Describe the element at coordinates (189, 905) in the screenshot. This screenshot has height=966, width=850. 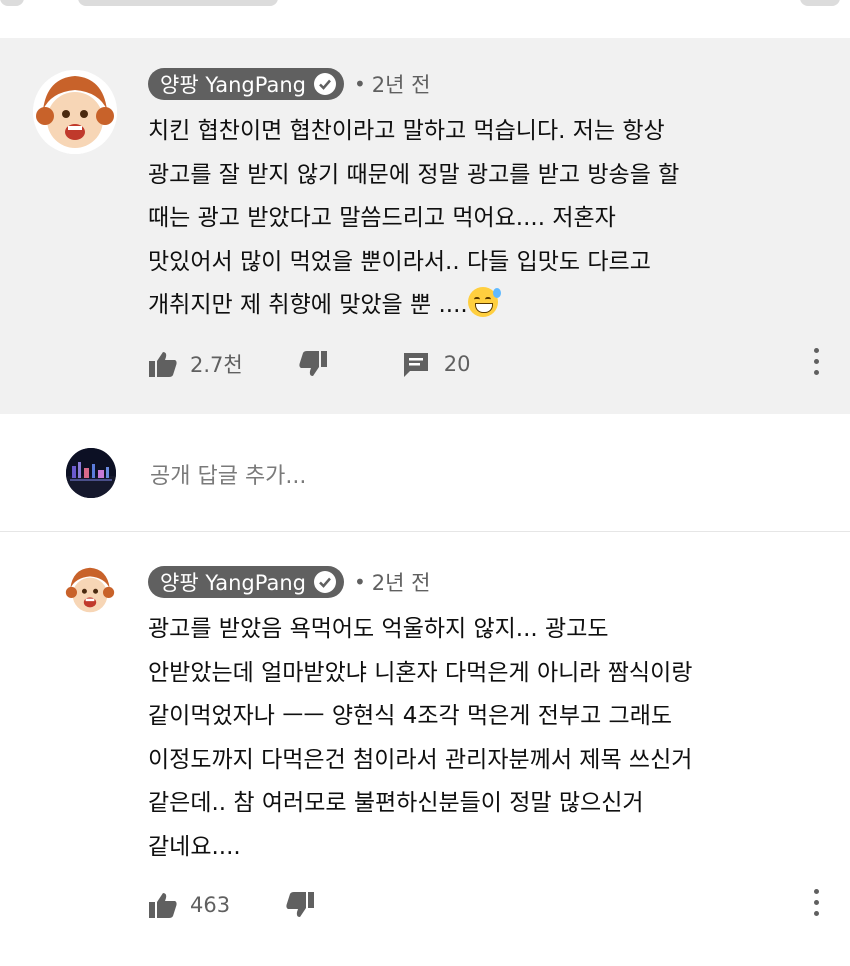
I see `like-button: 463` at that location.